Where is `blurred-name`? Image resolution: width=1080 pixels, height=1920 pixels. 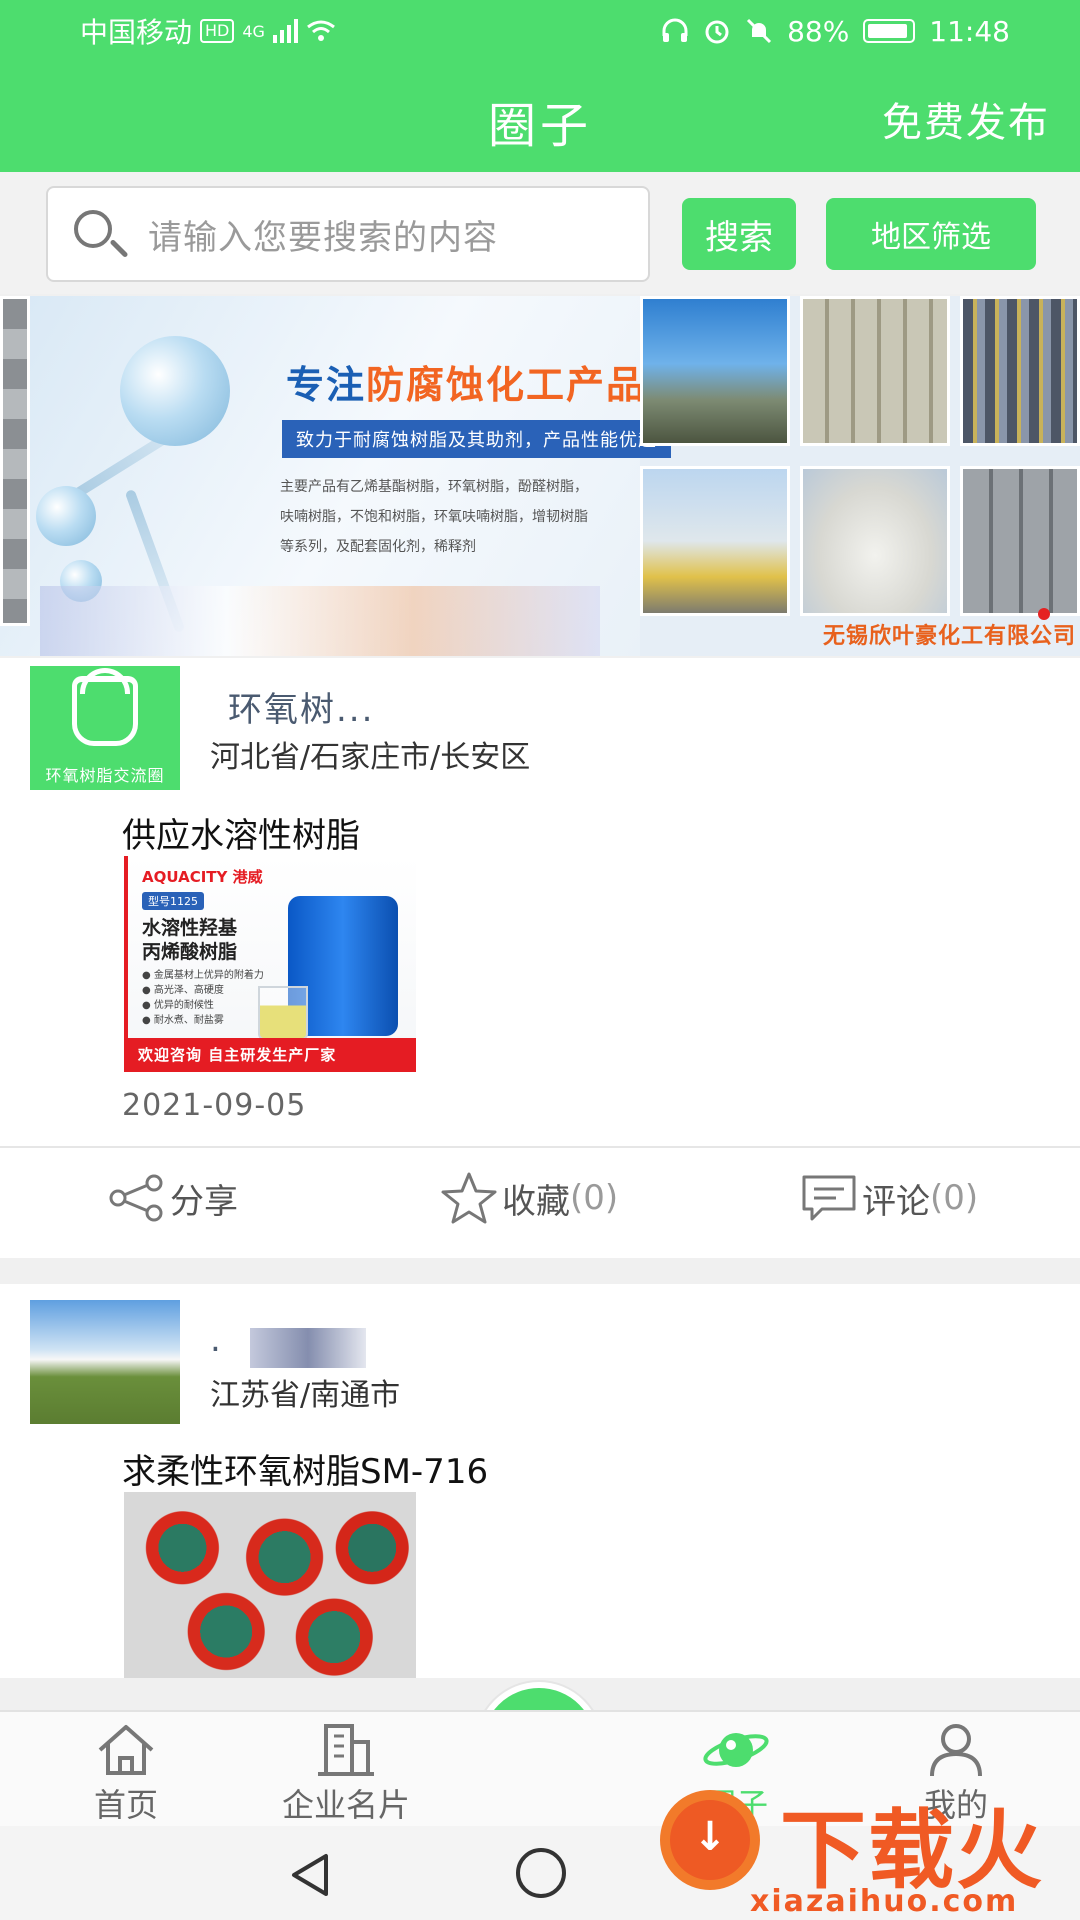 blurred-name is located at coordinates (308, 1348).